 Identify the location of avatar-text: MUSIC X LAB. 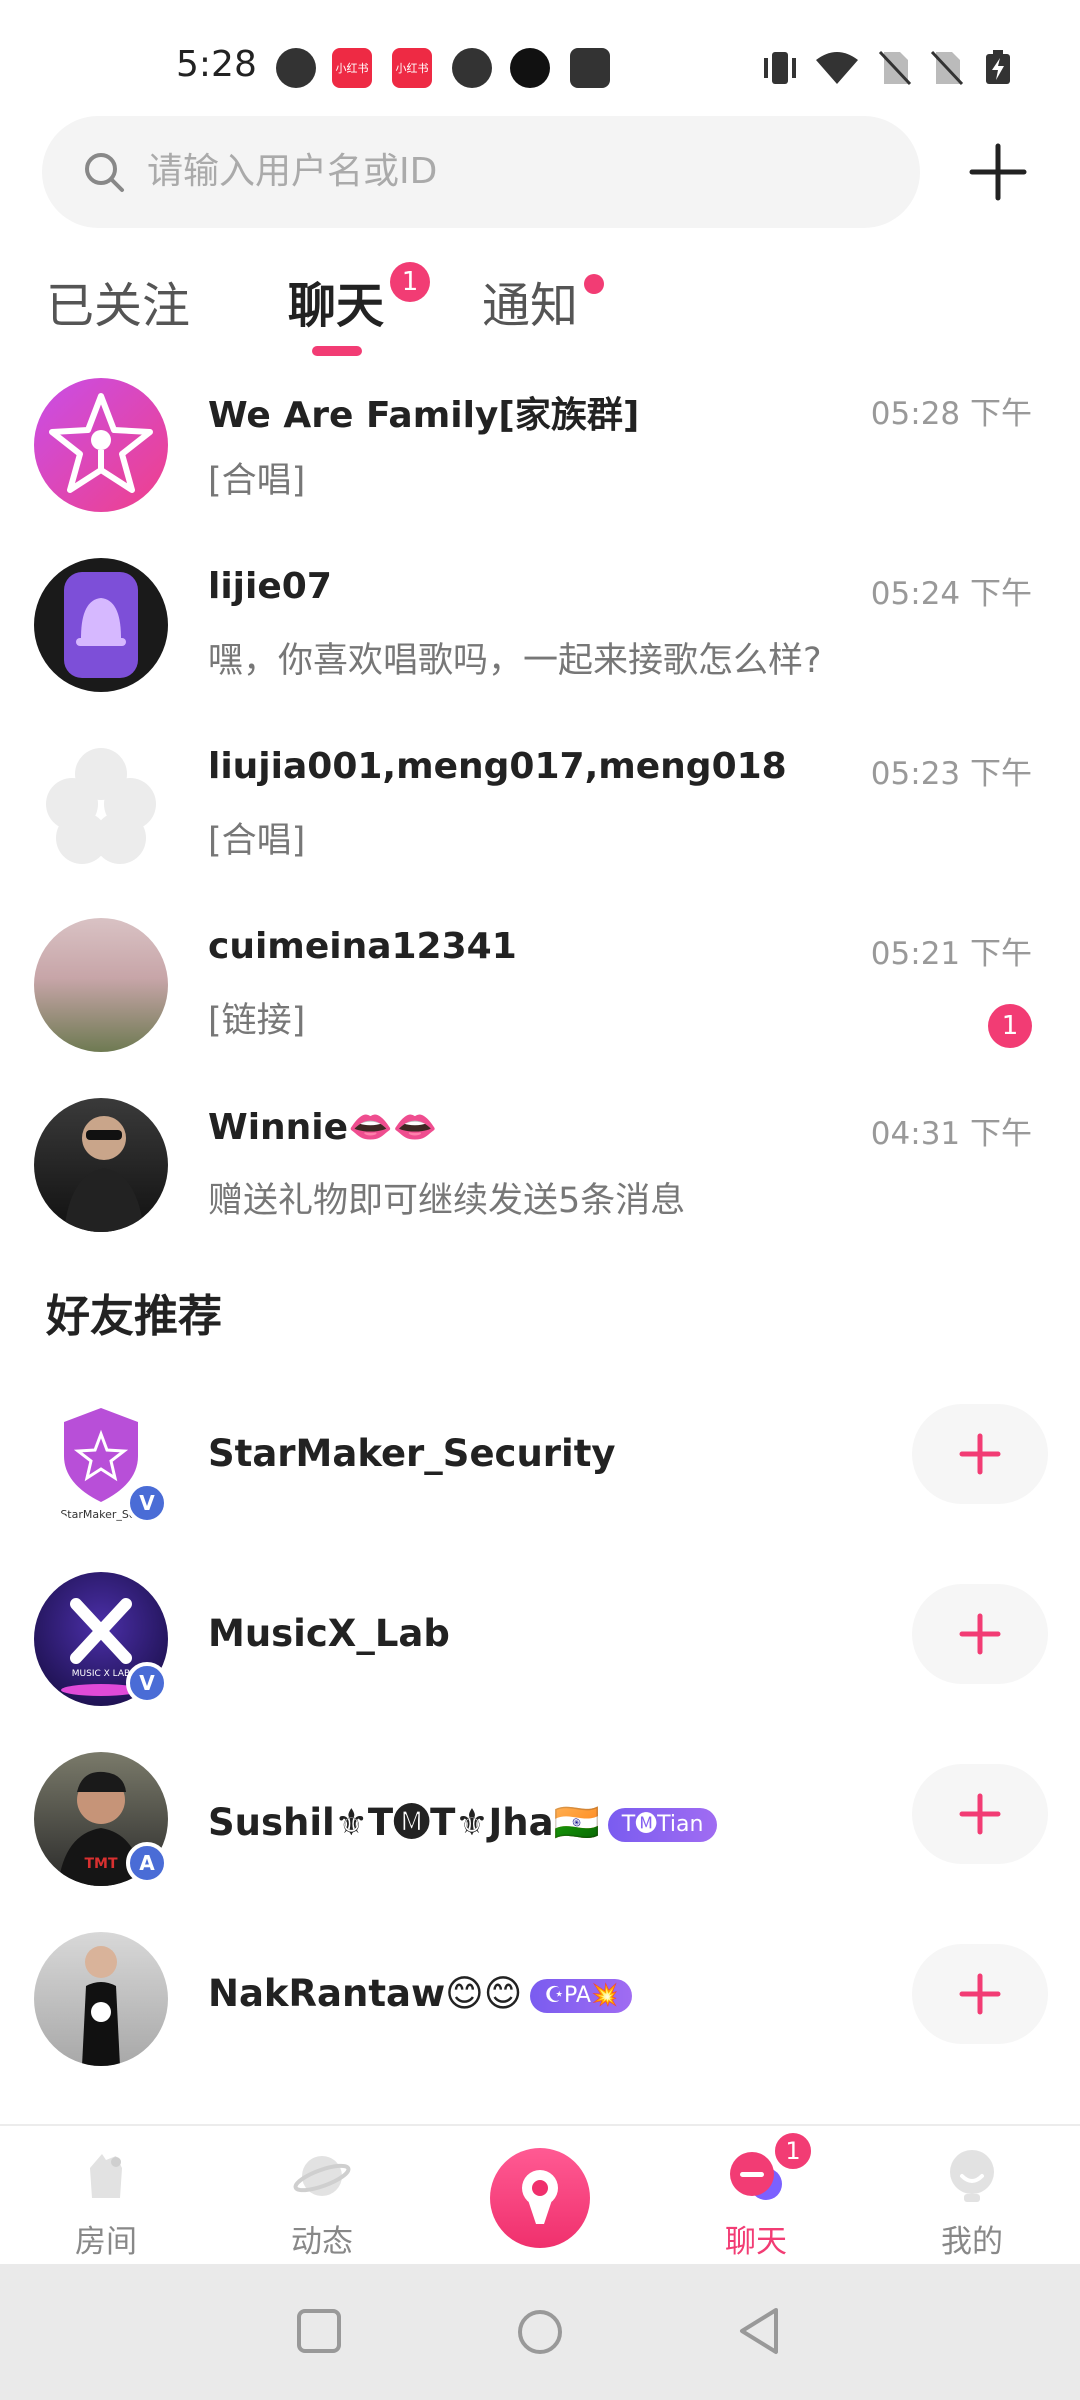
(101, 1674).